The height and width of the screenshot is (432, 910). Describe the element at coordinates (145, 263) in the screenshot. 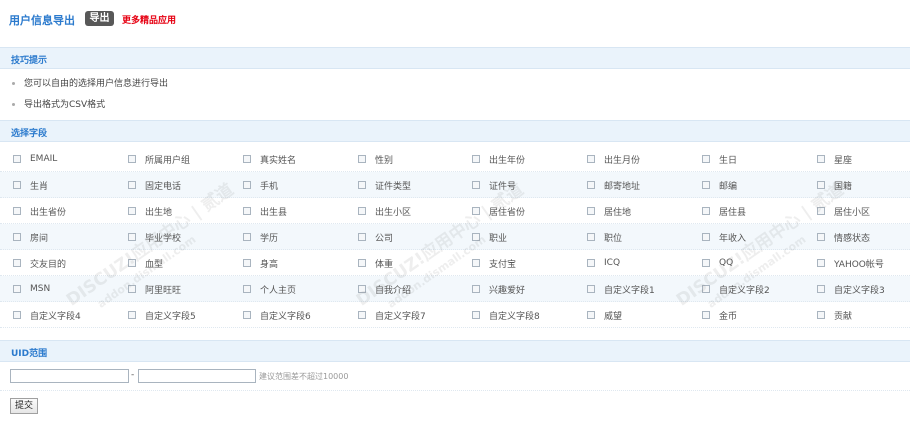

I see `field-option: 血型` at that location.